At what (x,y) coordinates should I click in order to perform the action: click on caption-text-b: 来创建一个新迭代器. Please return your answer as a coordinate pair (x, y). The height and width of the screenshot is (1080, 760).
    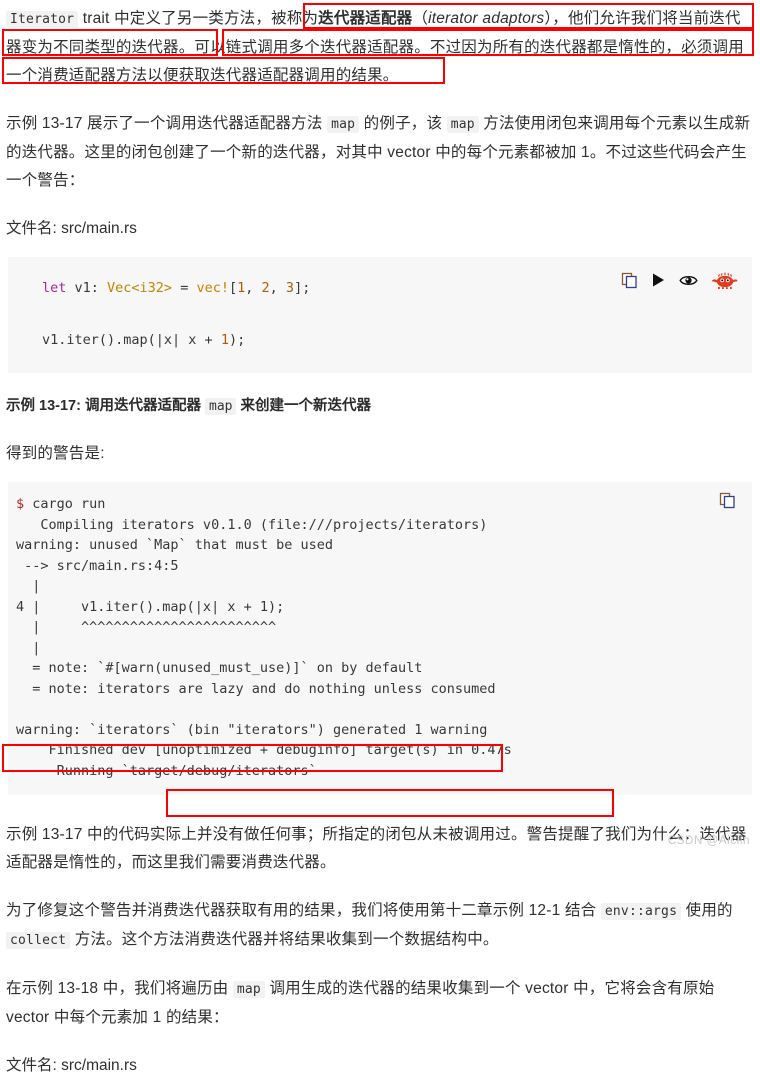
    Looking at the image, I should click on (304, 406).